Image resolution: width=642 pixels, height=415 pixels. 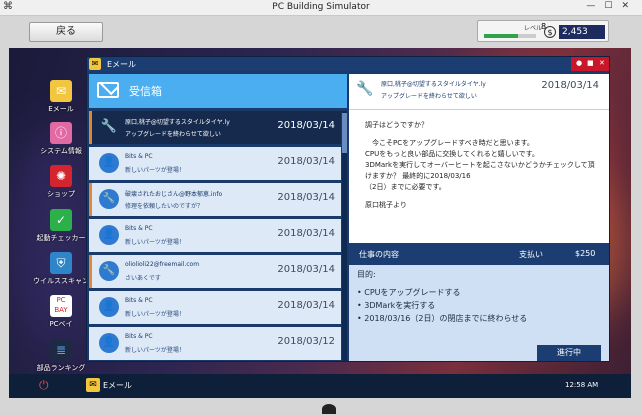 What do you see at coordinates (95, 64) in the screenshot?
I see `email-window-mail-icon: ✉` at bounding box center [95, 64].